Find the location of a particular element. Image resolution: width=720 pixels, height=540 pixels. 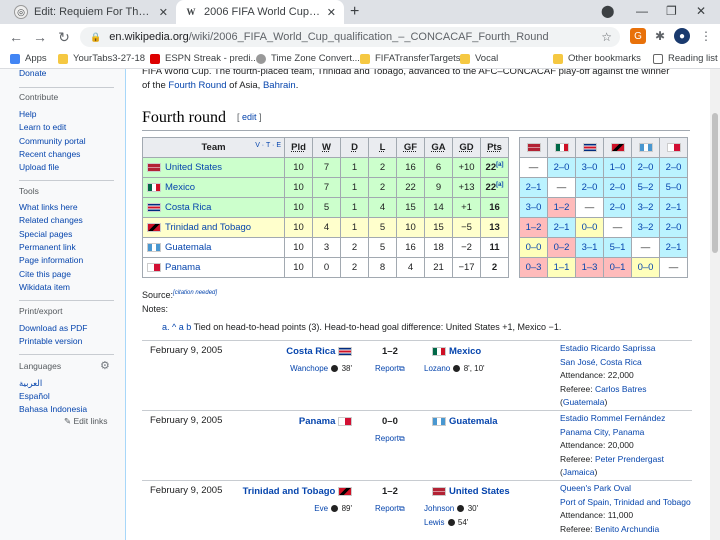

sidebar-link-permanent: Permanent link is located at coordinates (47, 247).